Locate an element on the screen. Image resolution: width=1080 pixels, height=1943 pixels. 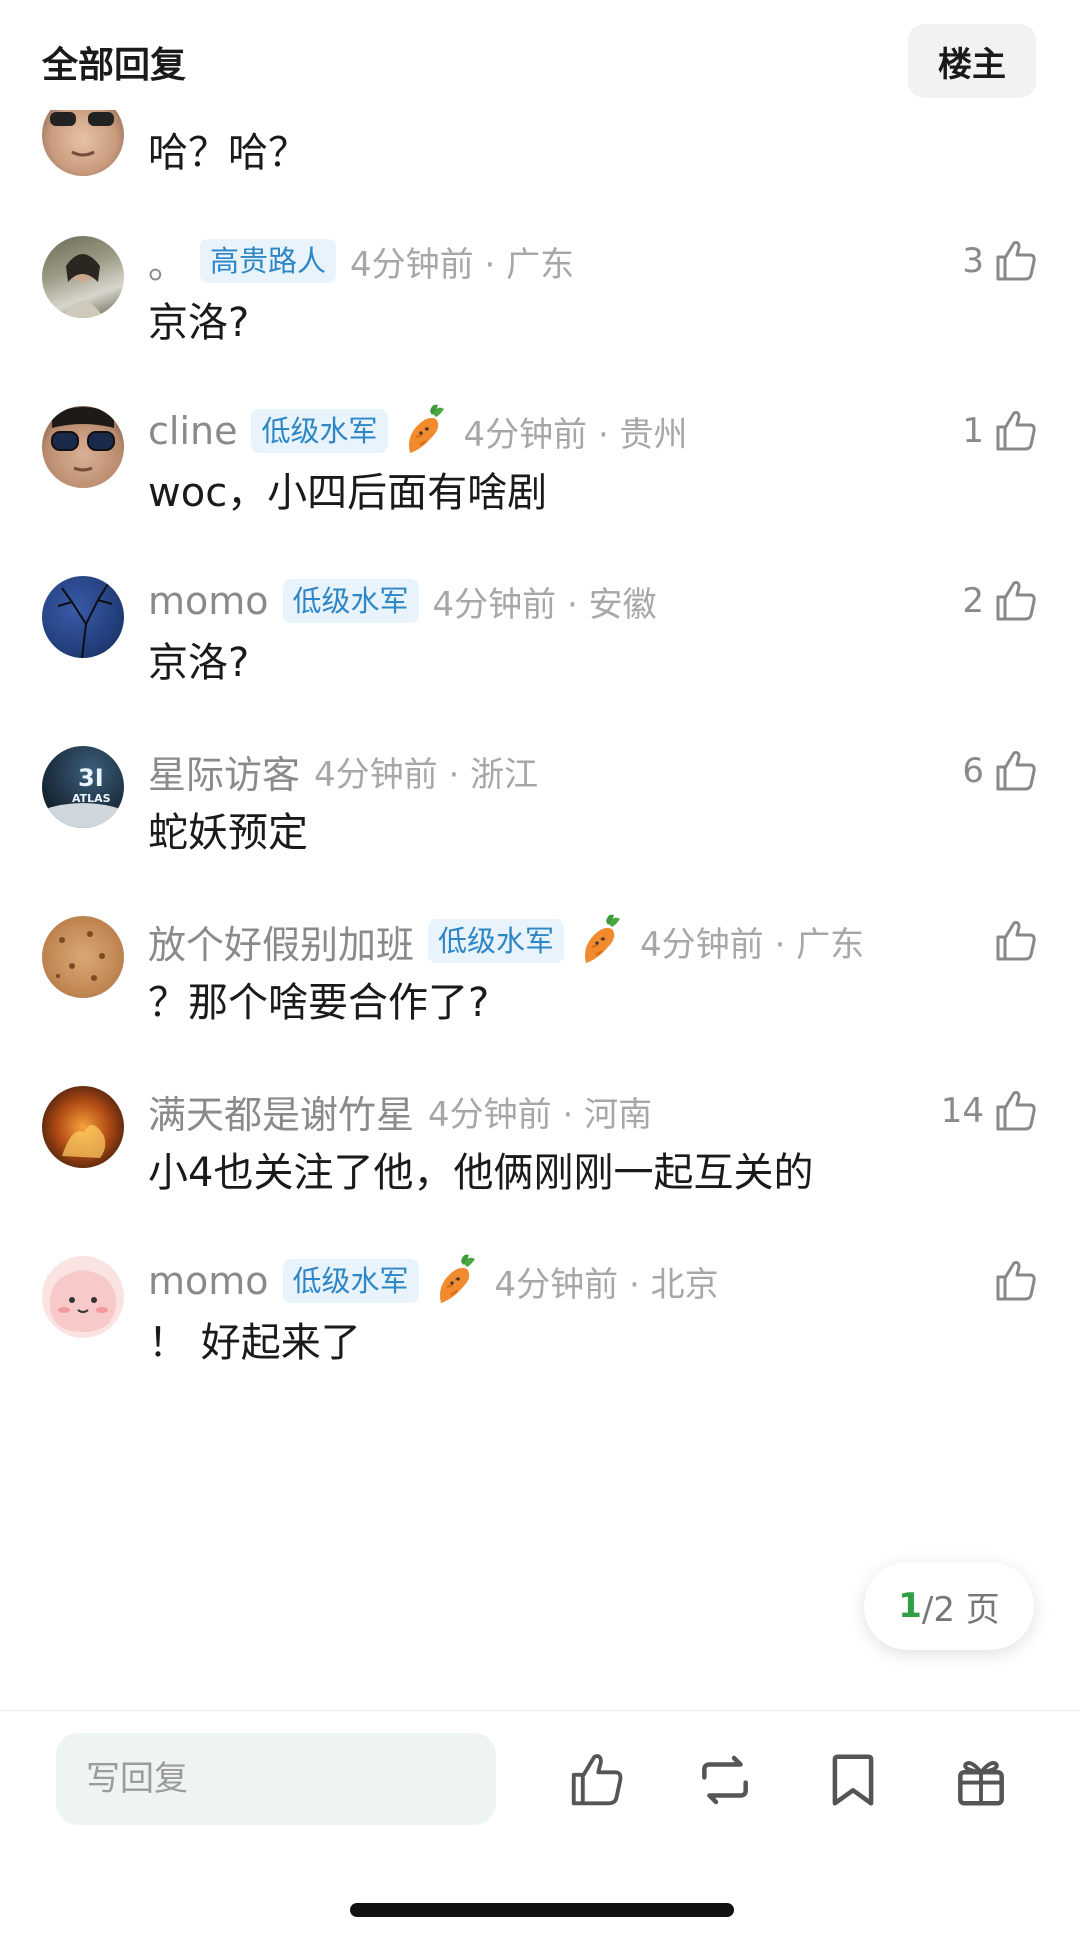
comment-time-location: 4分钟前 · 北京 is located at coordinates (606, 1284).